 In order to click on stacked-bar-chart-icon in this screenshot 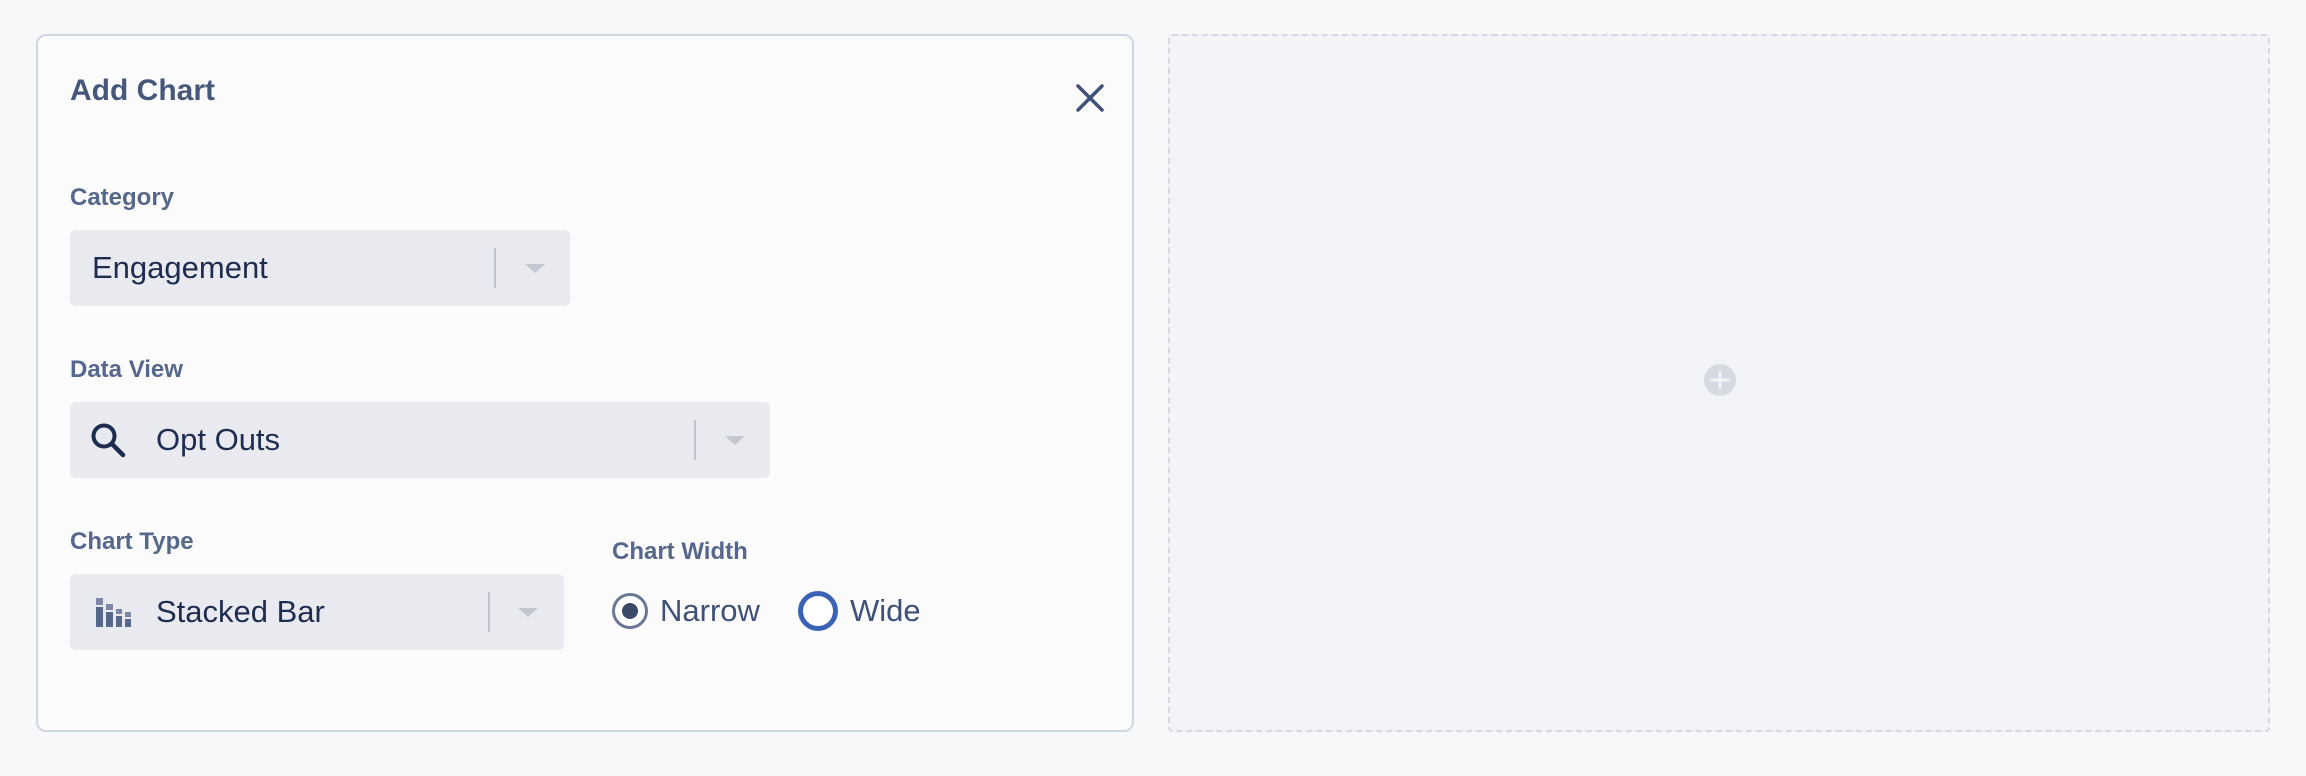, I will do `click(114, 612)`.